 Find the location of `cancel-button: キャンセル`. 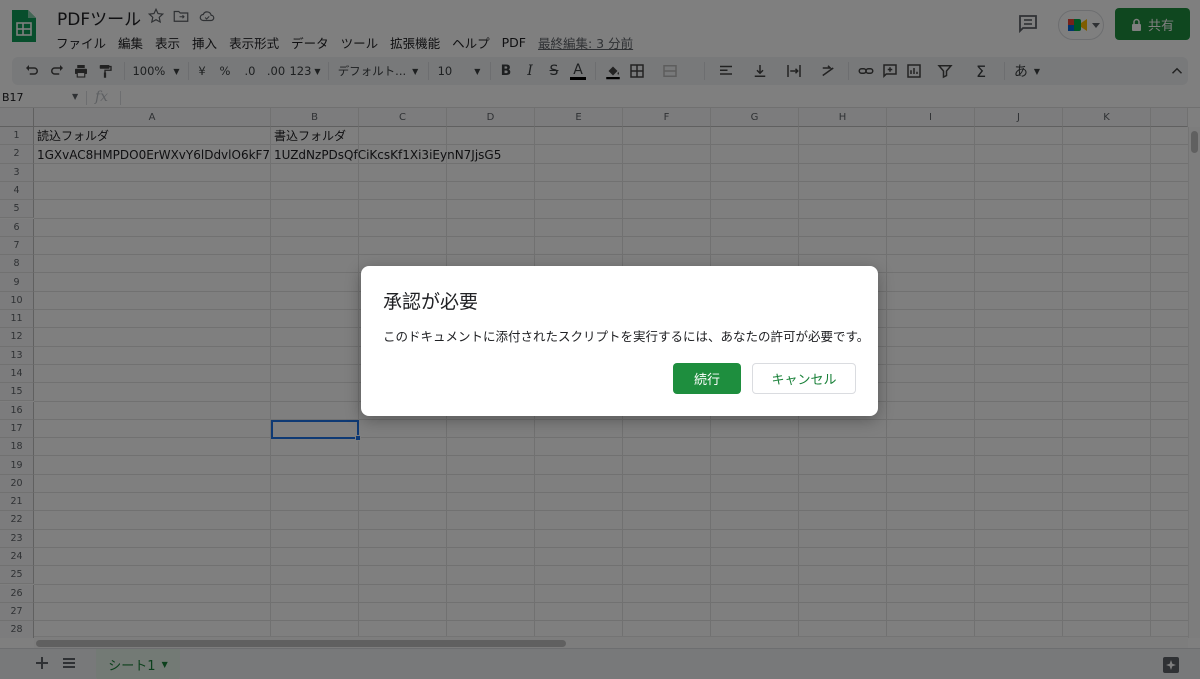

cancel-button: キャンセル is located at coordinates (804, 378).